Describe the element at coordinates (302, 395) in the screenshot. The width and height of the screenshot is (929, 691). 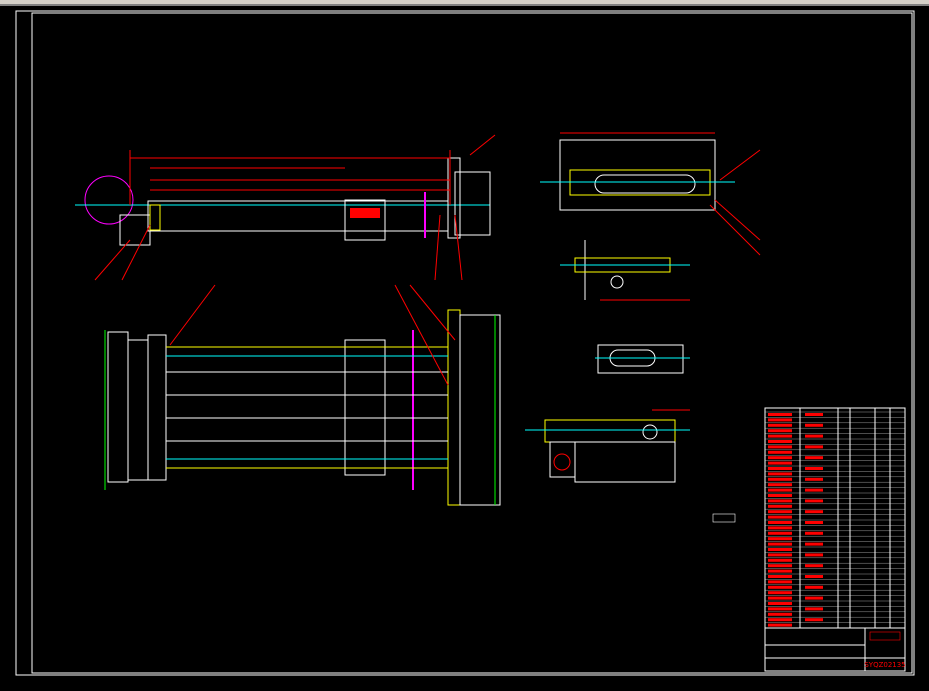
I see `plan-view` at that location.